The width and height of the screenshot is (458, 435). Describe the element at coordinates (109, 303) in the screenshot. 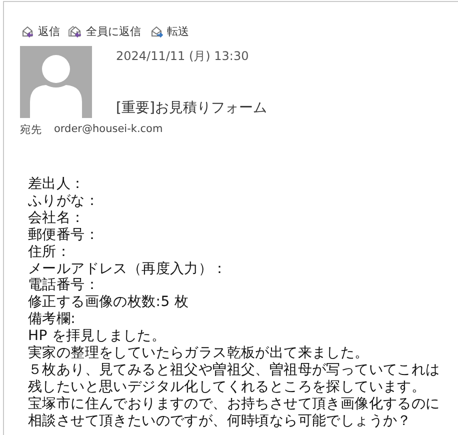

I see `body-text-line: 修正する画像の枚数:5 枚` at that location.